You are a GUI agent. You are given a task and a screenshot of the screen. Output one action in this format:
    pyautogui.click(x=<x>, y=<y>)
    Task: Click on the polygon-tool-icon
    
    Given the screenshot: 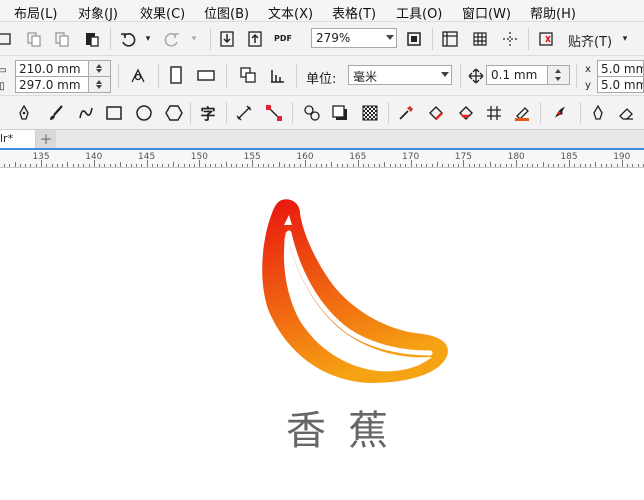 What is the action you would take?
    pyautogui.click(x=174, y=113)
    